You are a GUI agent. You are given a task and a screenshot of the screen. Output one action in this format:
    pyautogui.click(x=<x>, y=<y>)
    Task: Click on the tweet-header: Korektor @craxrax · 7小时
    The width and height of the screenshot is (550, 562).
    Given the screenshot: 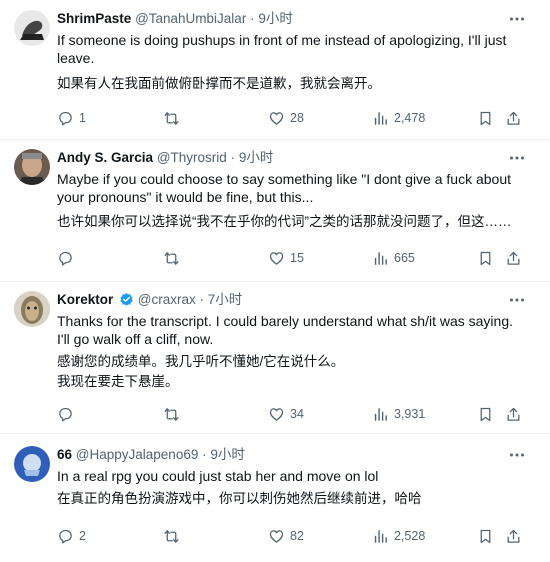 What is the action you would take?
    pyautogui.click(x=150, y=299)
    